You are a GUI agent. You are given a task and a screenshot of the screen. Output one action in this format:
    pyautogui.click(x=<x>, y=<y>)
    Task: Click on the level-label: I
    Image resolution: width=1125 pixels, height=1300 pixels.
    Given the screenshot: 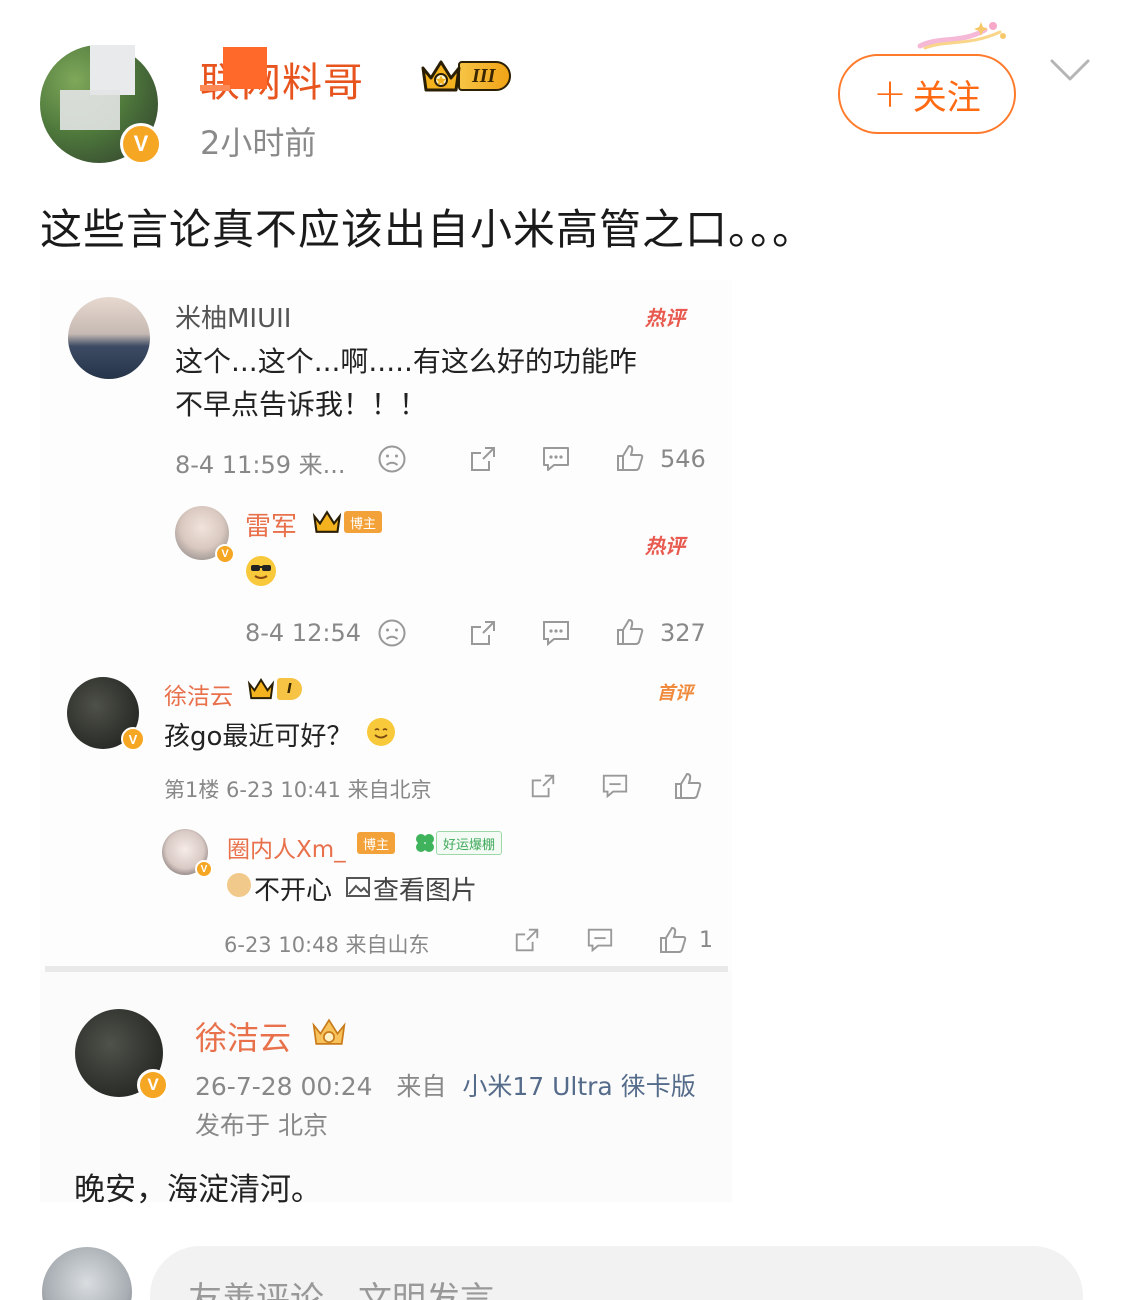 What is the action you would take?
    pyautogui.click(x=289, y=689)
    